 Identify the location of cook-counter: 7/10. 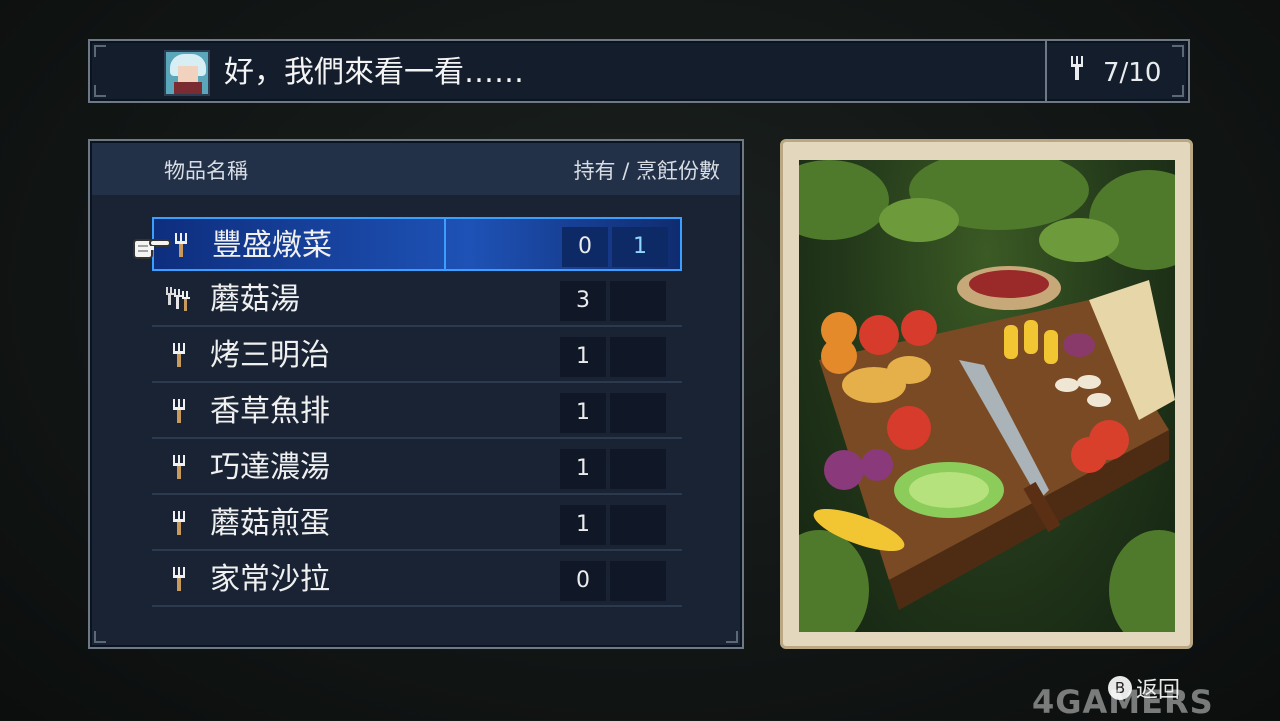
(1113, 73).